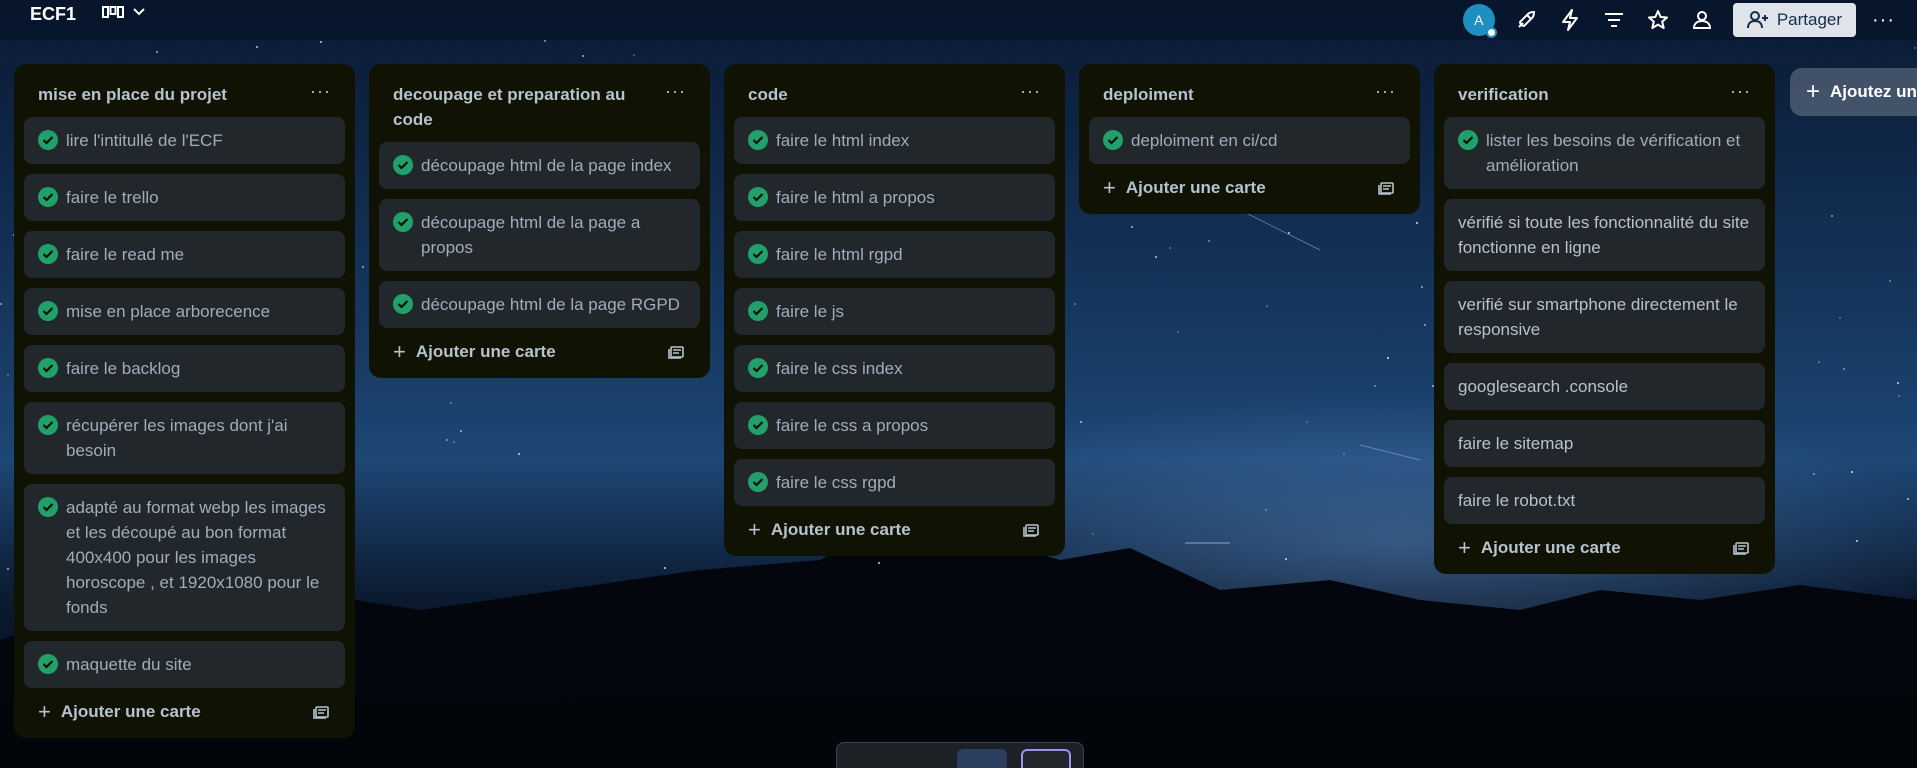 Image resolution: width=1917 pixels, height=768 pixels. Describe the element at coordinates (1249, 140) in the screenshot. I see `card: deploiment en ci/cd` at that location.